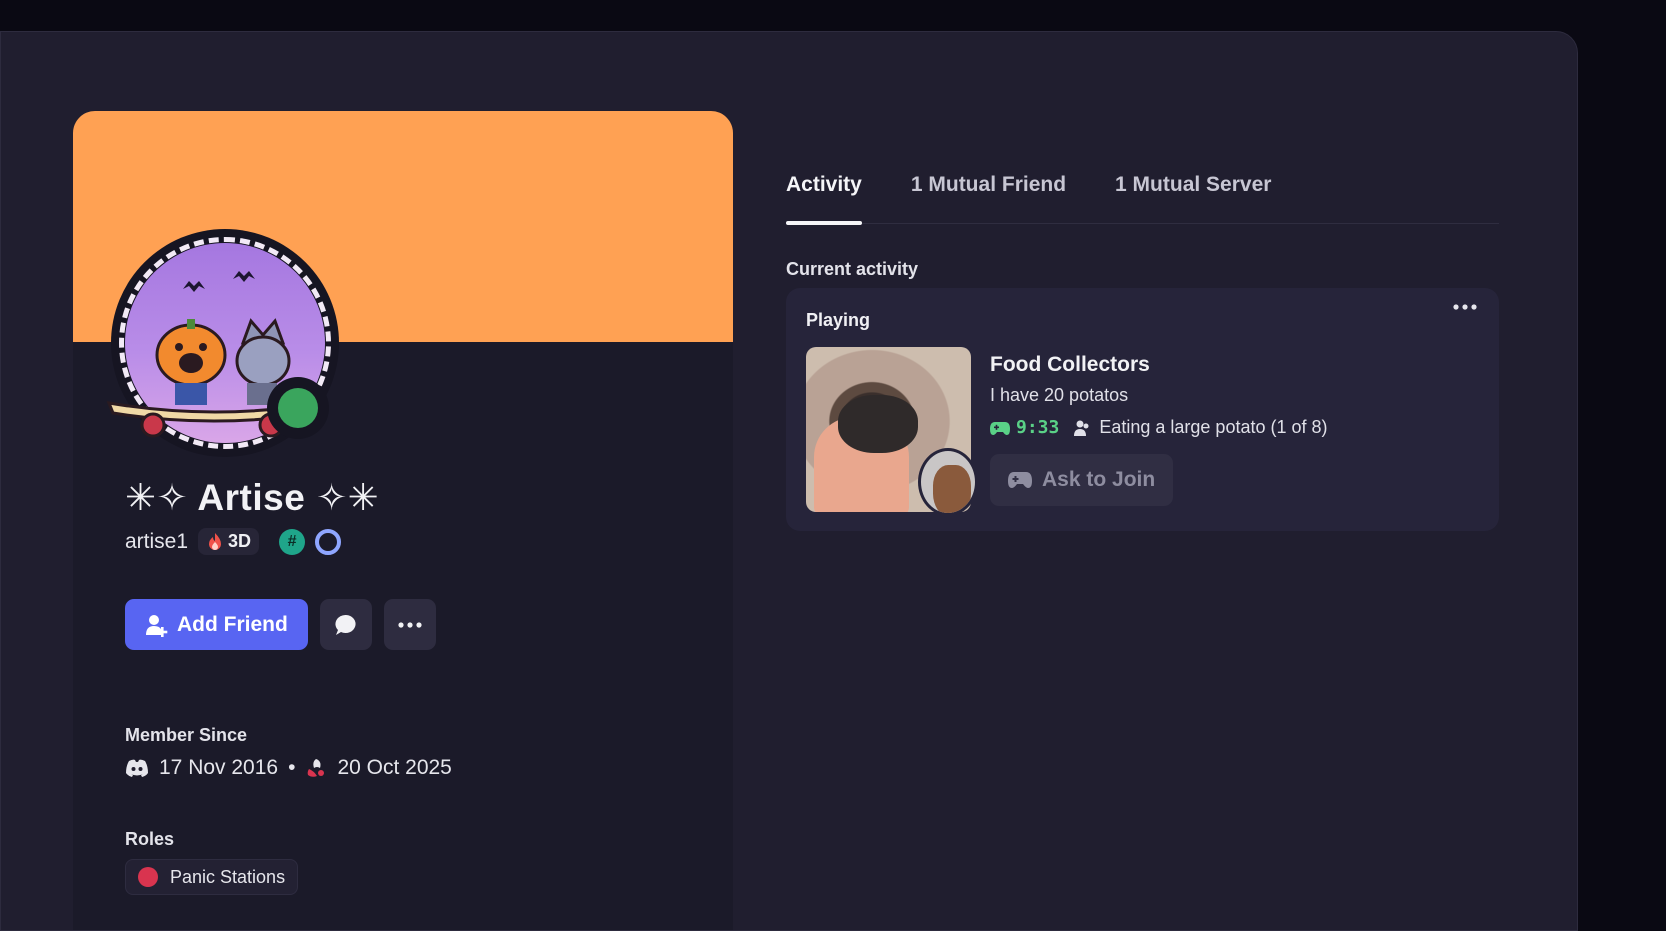 The width and height of the screenshot is (1666, 931). What do you see at coordinates (878, 424) in the screenshot?
I see `rat-shape` at bounding box center [878, 424].